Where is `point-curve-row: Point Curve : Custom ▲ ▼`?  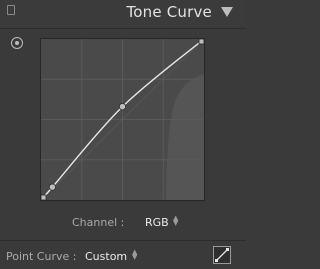 point-curve-row: Point Curve : Custom ▲ ▼ is located at coordinates (123, 256).